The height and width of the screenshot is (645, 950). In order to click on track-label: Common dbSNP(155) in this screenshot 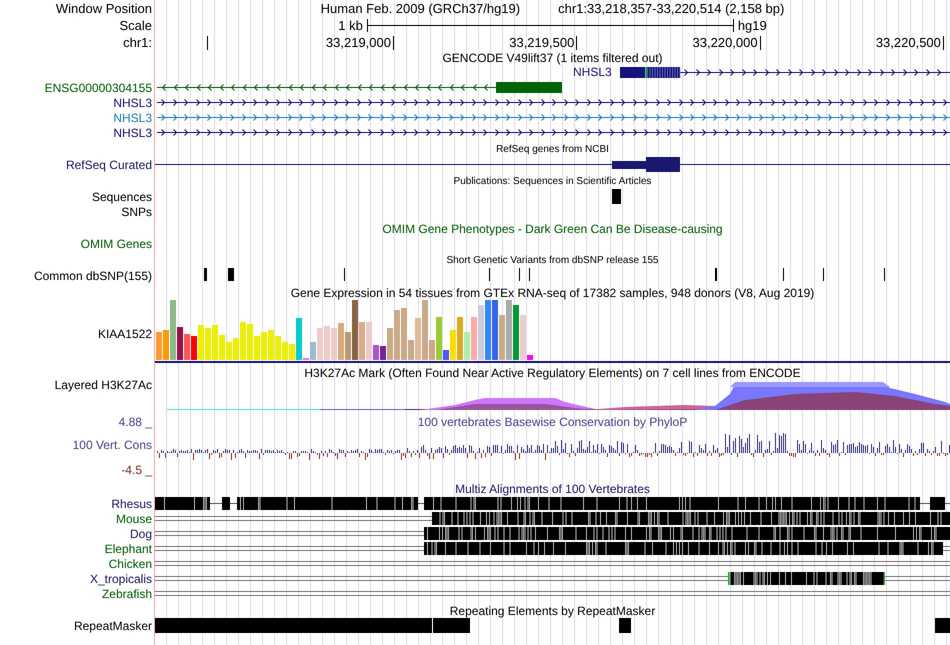, I will do `click(93, 275)`.